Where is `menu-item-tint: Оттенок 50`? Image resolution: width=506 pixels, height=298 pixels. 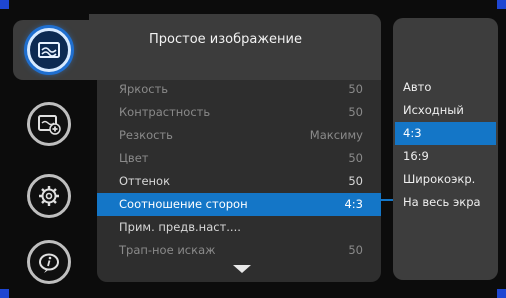
menu-item-tint: Оттенок 50 is located at coordinates (239, 181).